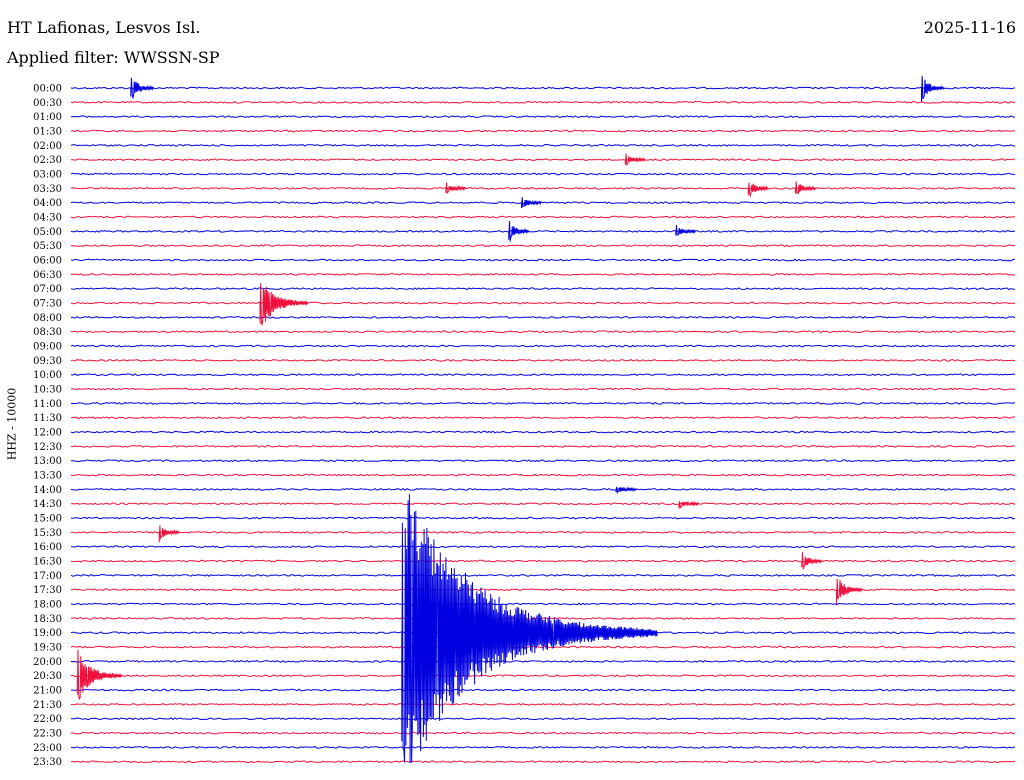  Describe the element at coordinates (47, 189) in the screenshot. I see `time-label: 03:30` at that location.